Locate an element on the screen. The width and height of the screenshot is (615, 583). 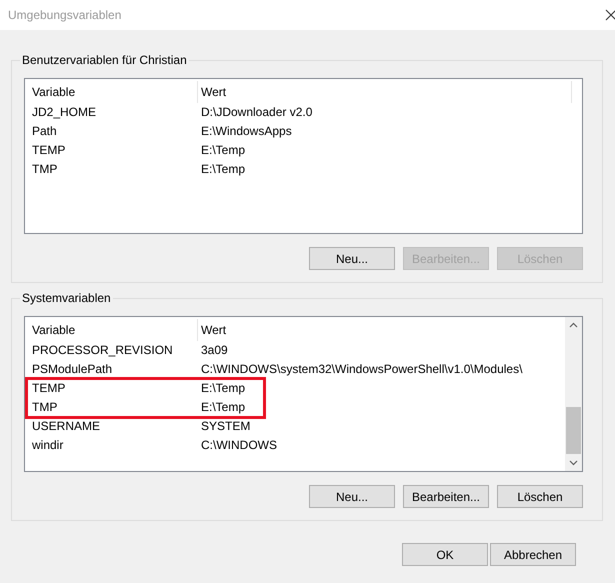
variable-value: C:\WINDOWS is located at coordinates (237, 445).